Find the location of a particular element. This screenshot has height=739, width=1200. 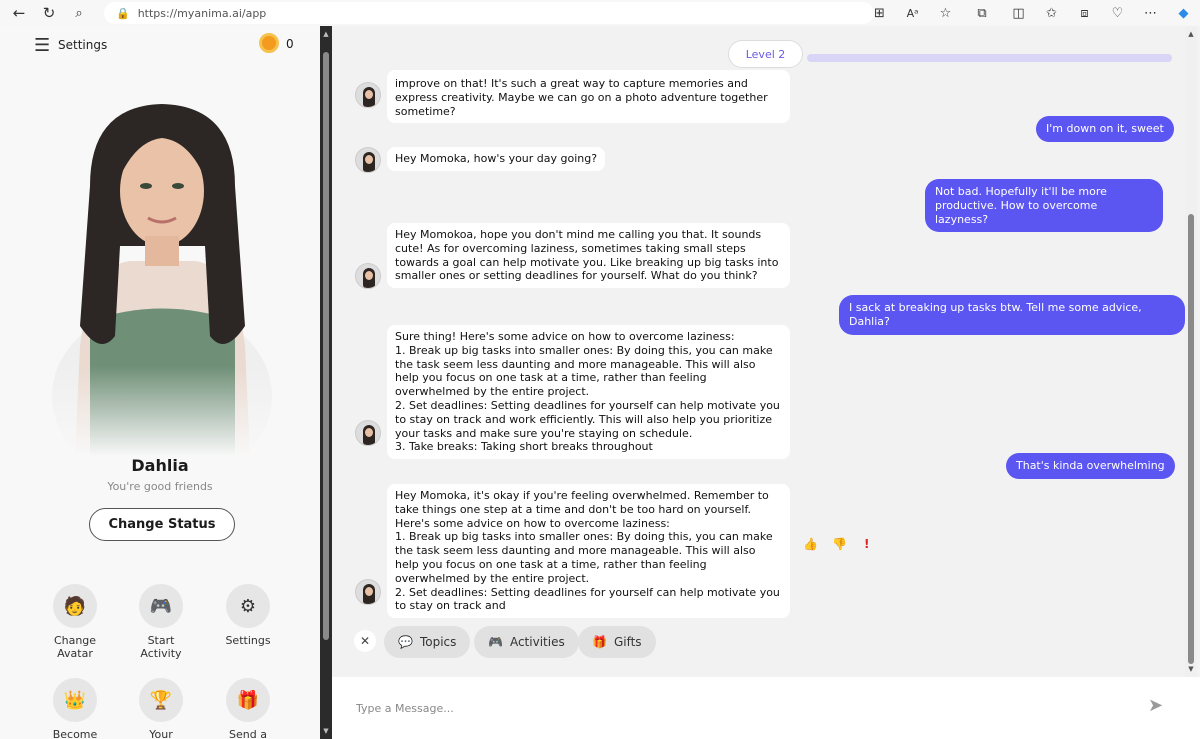

message-composer: ➤ is located at coordinates (766, 708).